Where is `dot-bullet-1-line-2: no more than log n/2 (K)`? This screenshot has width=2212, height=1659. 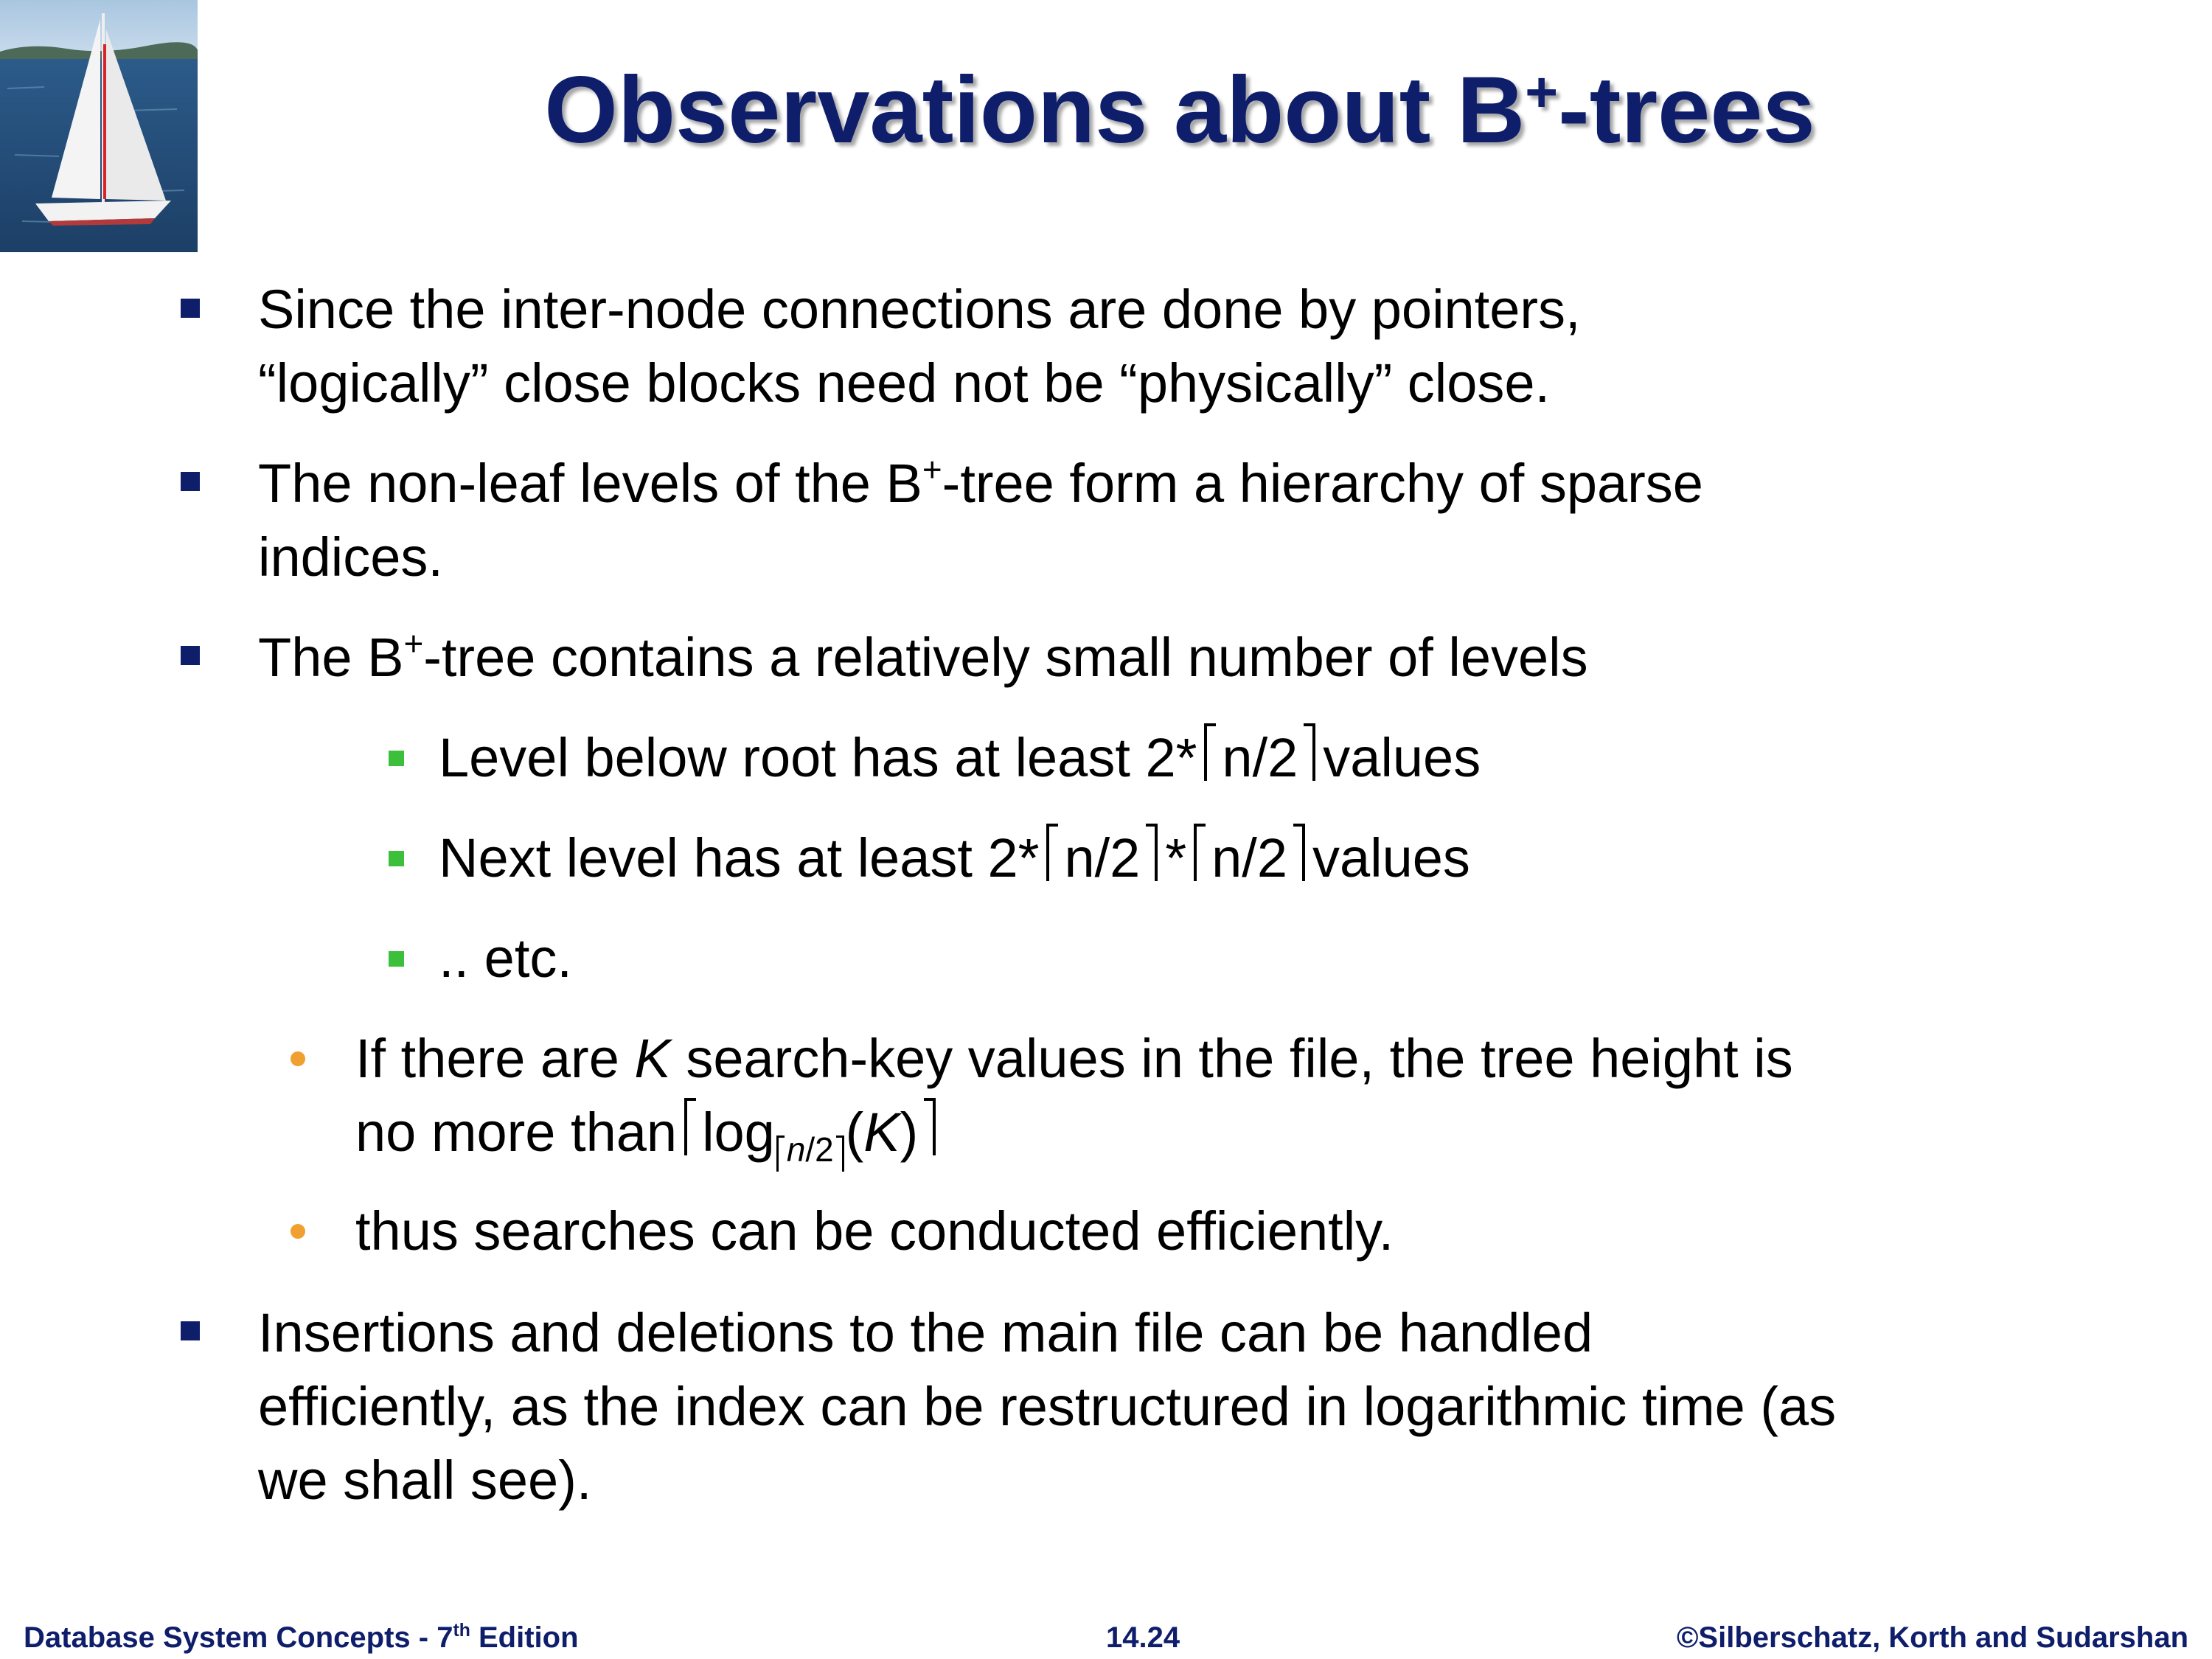
dot-bullet-1-line-2: no more than log n/2 (K) is located at coordinates (649, 1134).